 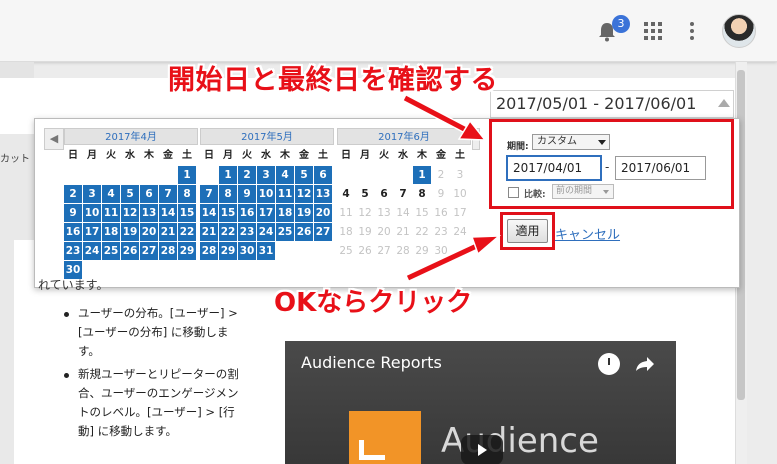 I want to click on apps-grid-icon, so click(x=653, y=31).